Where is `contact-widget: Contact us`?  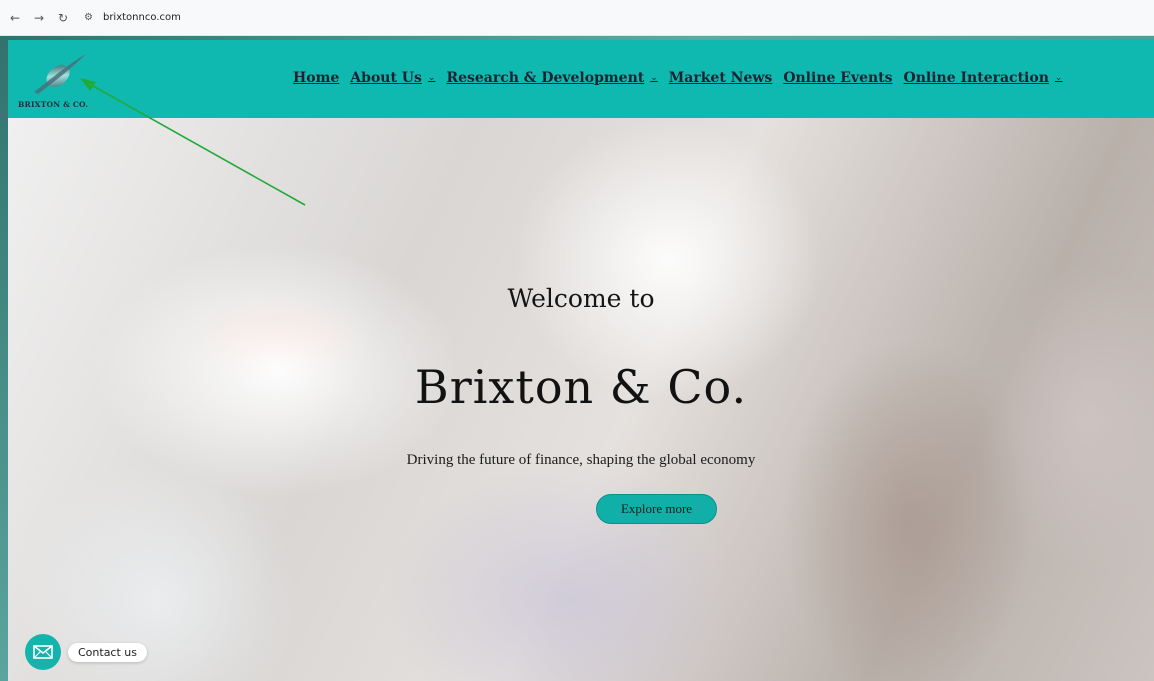 contact-widget: Contact us is located at coordinates (86, 652).